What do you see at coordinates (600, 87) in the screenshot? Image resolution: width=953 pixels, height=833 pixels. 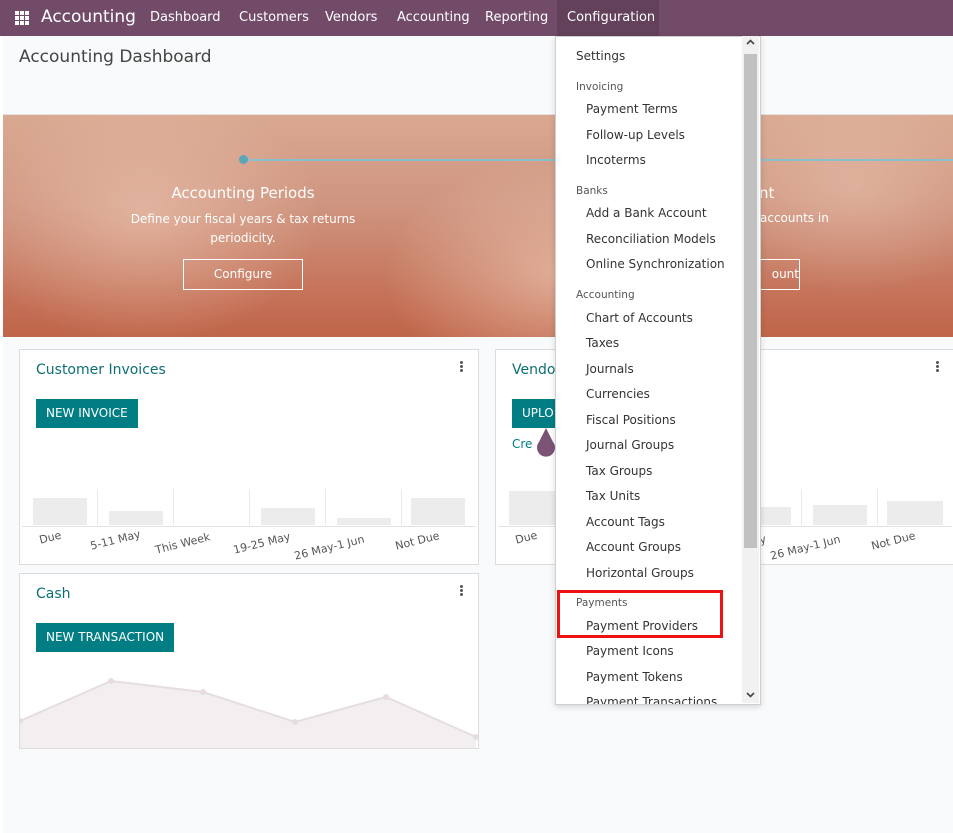 I see `section-header-invoicing: Invoicing` at bounding box center [600, 87].